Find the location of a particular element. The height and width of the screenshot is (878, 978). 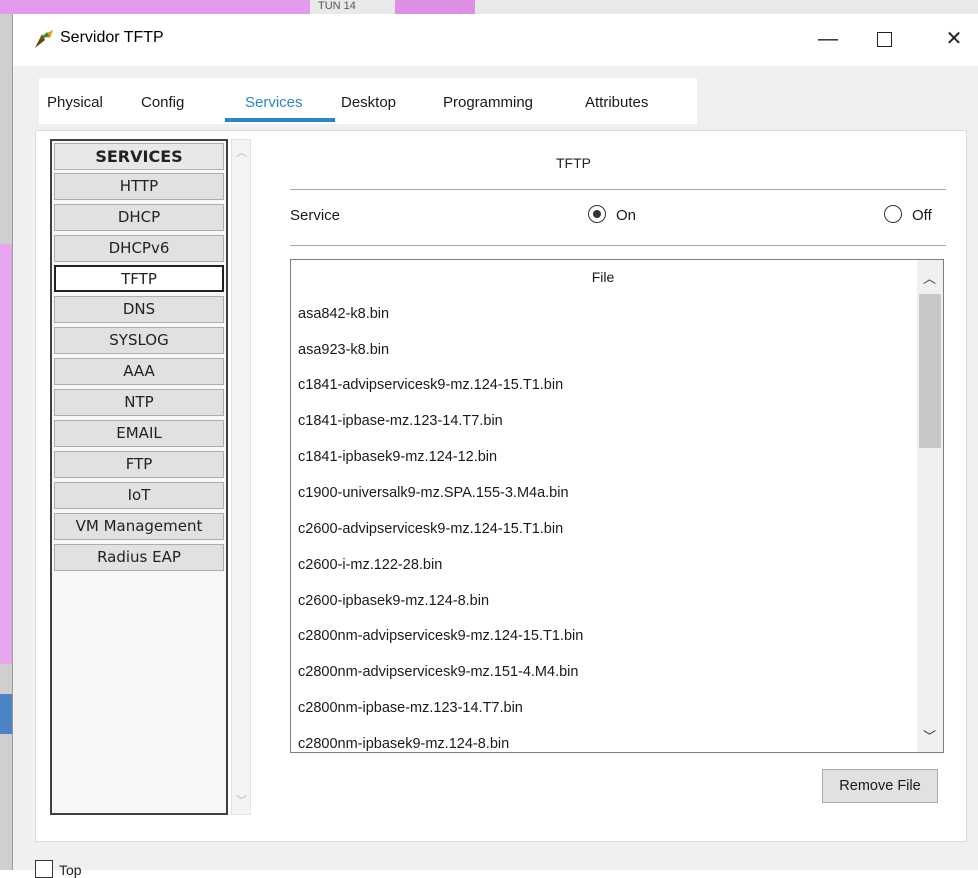

top-checkbox-label: Top is located at coordinates (70, 870).